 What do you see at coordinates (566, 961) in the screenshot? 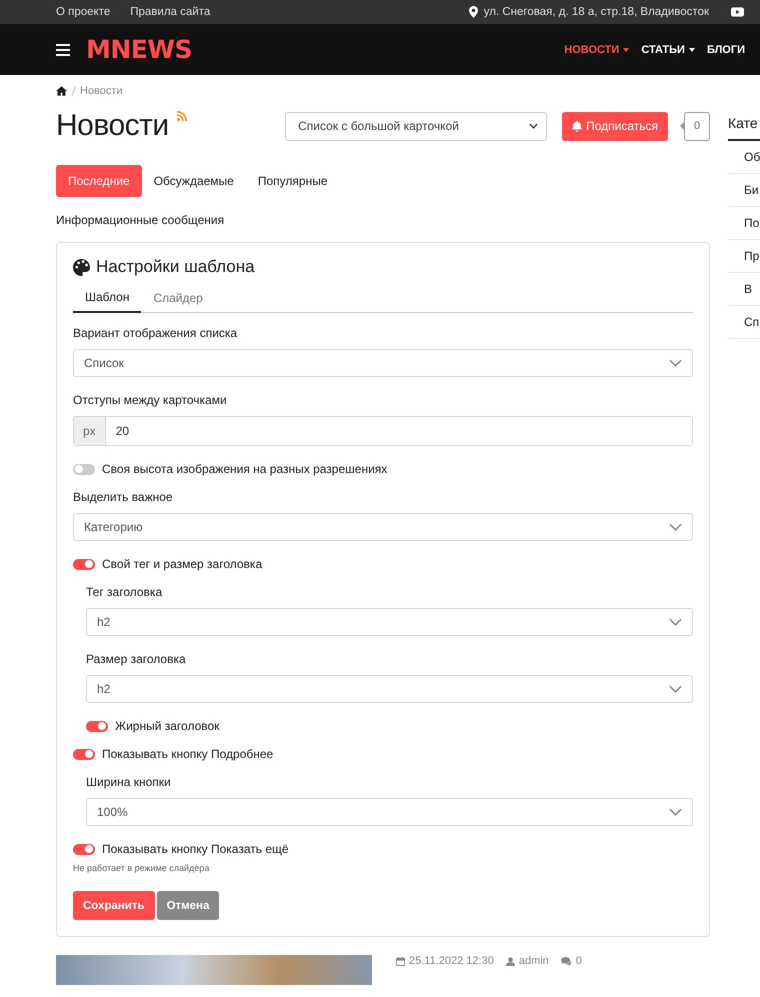
I see `comments-icon` at bounding box center [566, 961].